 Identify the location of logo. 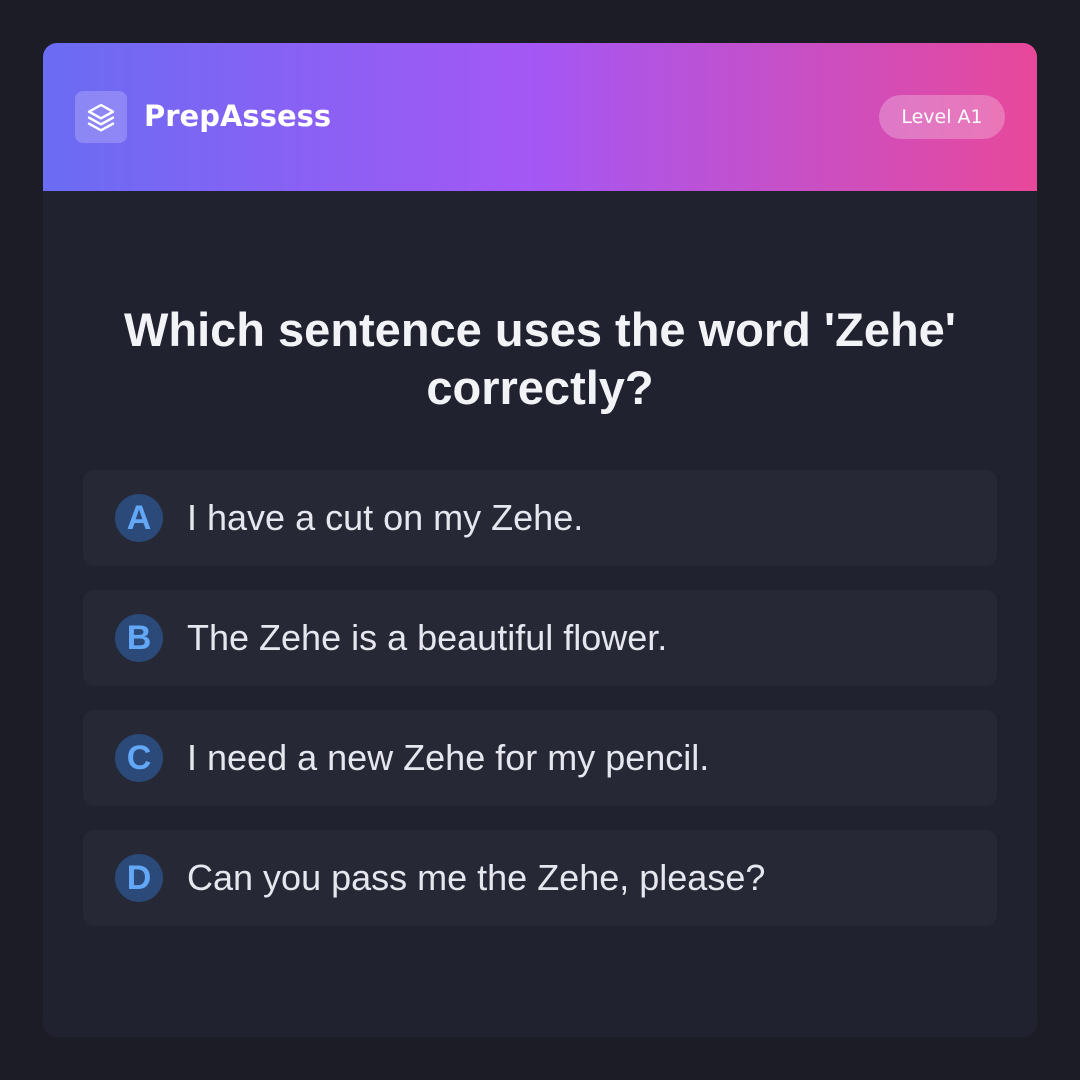
(101, 117).